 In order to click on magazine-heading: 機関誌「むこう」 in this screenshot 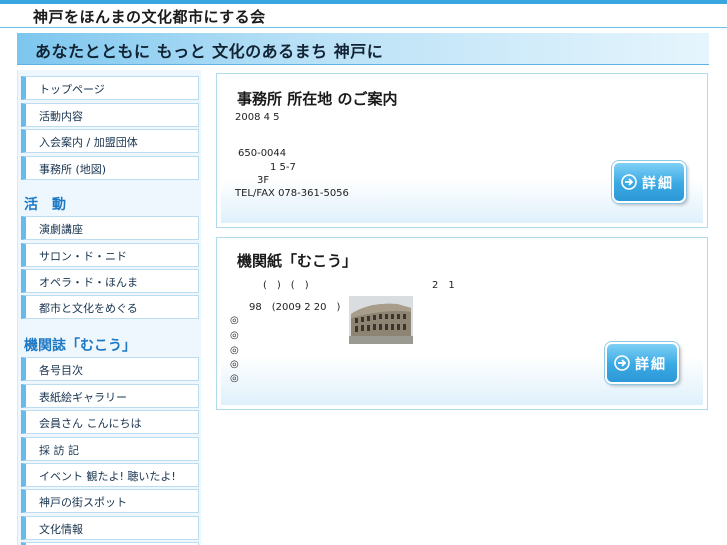, I will do `click(80, 346)`.